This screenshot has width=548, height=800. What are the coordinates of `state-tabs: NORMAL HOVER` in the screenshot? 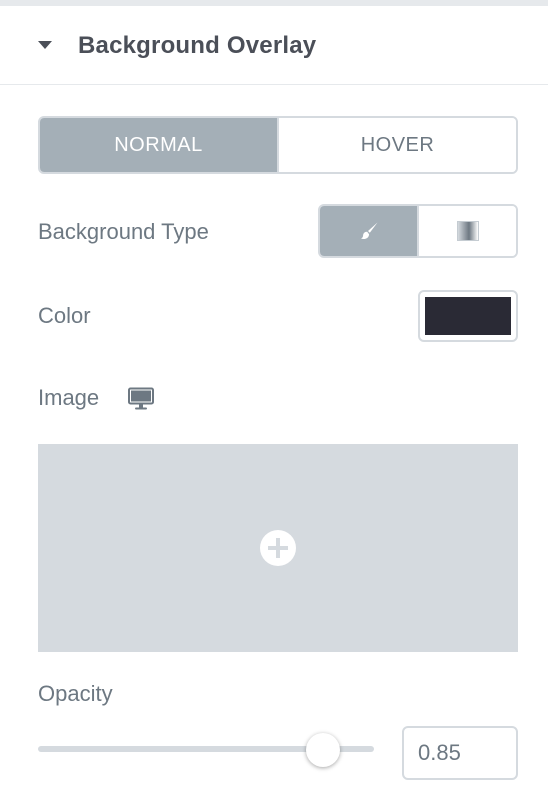 It's located at (278, 145).